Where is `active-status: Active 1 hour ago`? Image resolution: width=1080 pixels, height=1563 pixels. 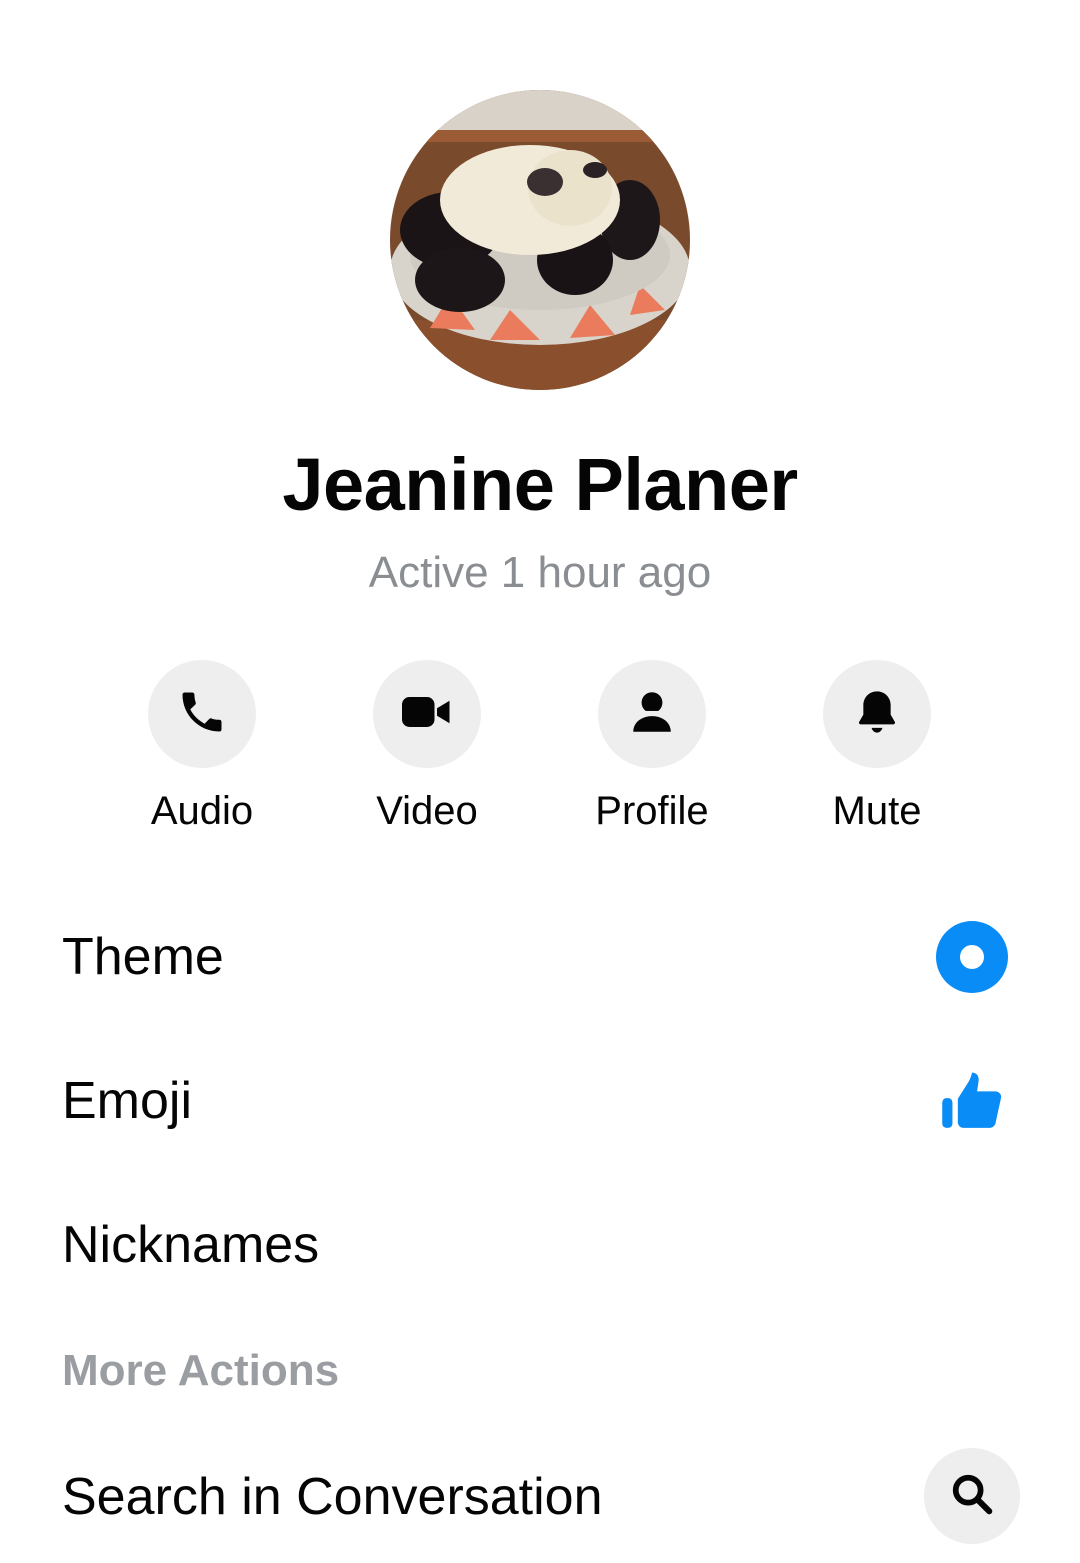
active-status: Active 1 hour ago is located at coordinates (540, 572).